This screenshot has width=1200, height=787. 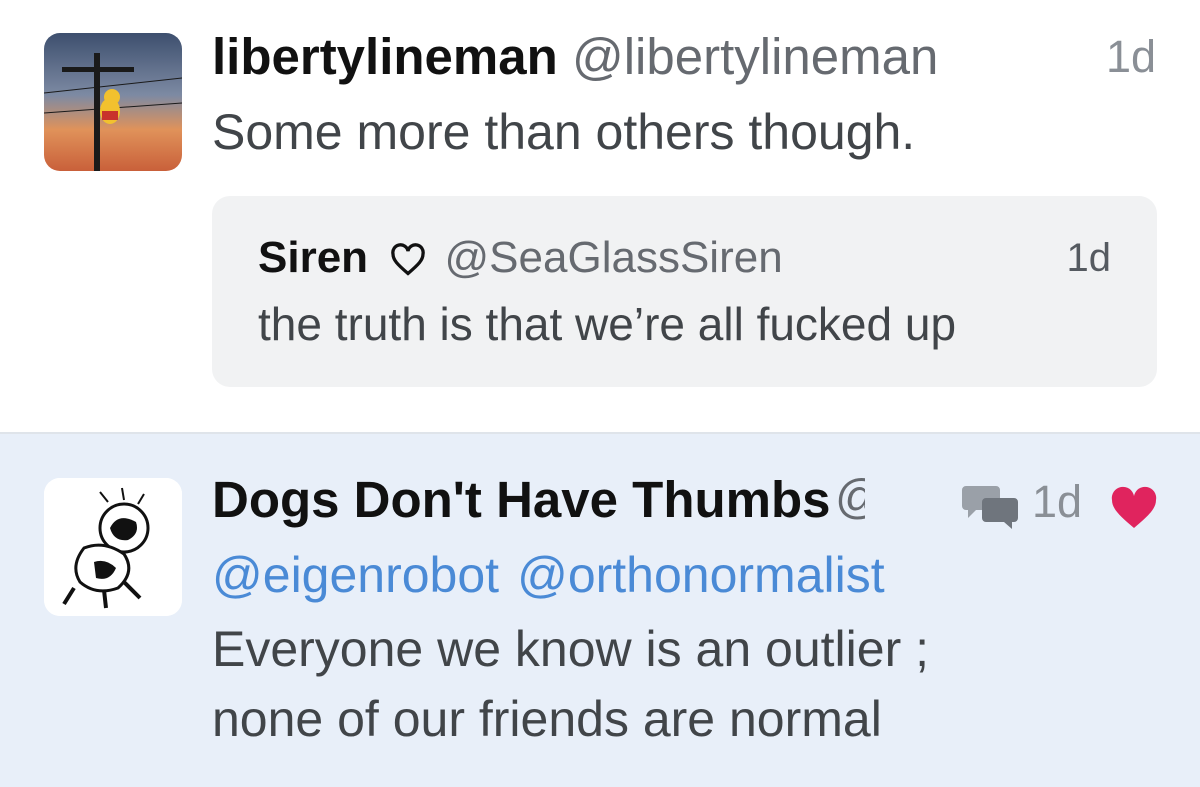 What do you see at coordinates (1134, 508) in the screenshot?
I see `heart-filled-icon` at bounding box center [1134, 508].